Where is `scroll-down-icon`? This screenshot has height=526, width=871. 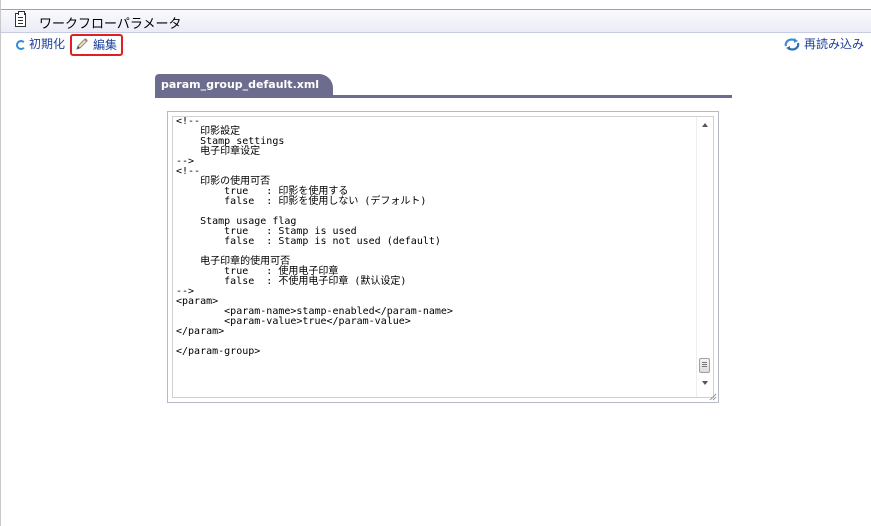 scroll-down-icon is located at coordinates (705, 383).